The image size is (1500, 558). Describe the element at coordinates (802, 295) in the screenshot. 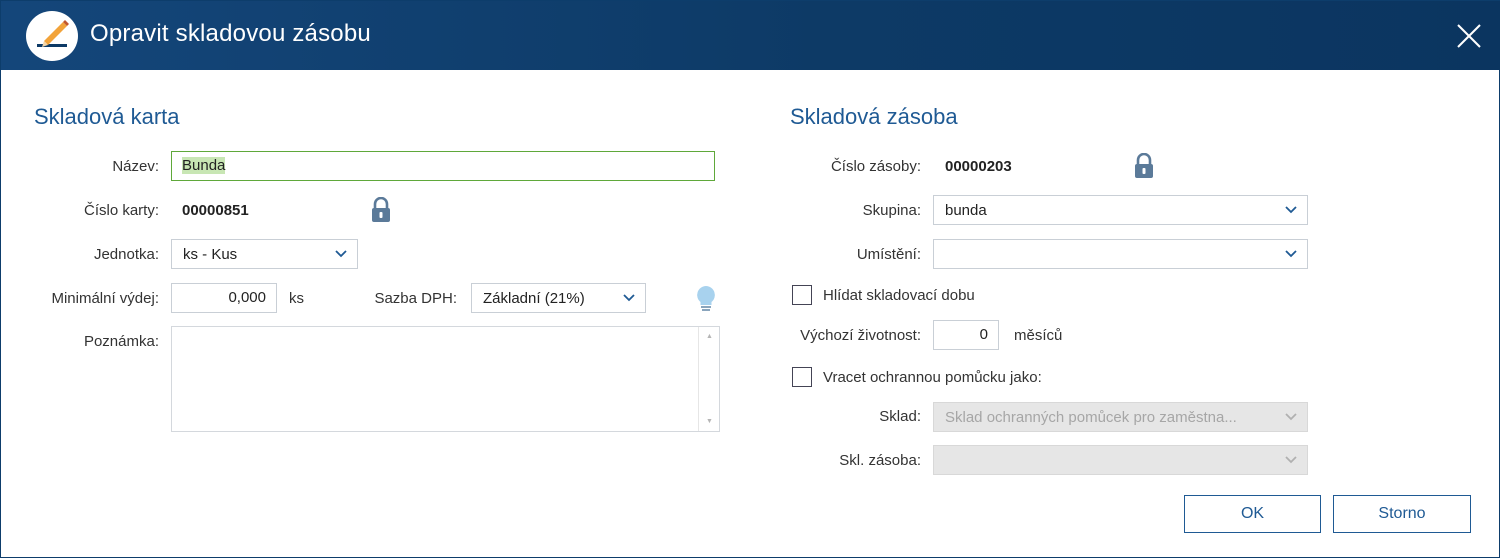

I see `watch-storage-checkbox` at that location.